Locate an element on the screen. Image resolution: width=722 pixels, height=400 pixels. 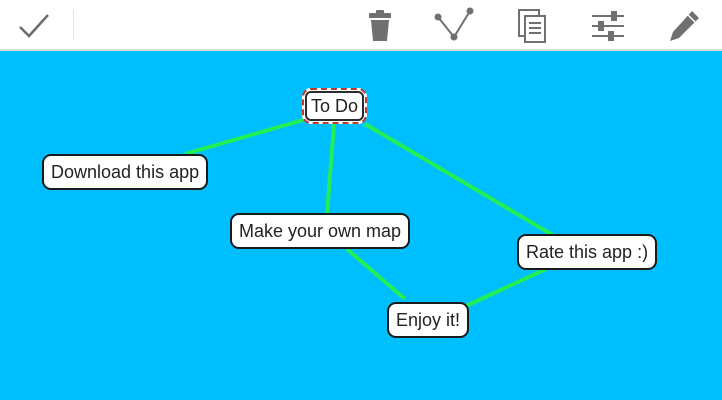
copy-icon is located at coordinates (532, 26).